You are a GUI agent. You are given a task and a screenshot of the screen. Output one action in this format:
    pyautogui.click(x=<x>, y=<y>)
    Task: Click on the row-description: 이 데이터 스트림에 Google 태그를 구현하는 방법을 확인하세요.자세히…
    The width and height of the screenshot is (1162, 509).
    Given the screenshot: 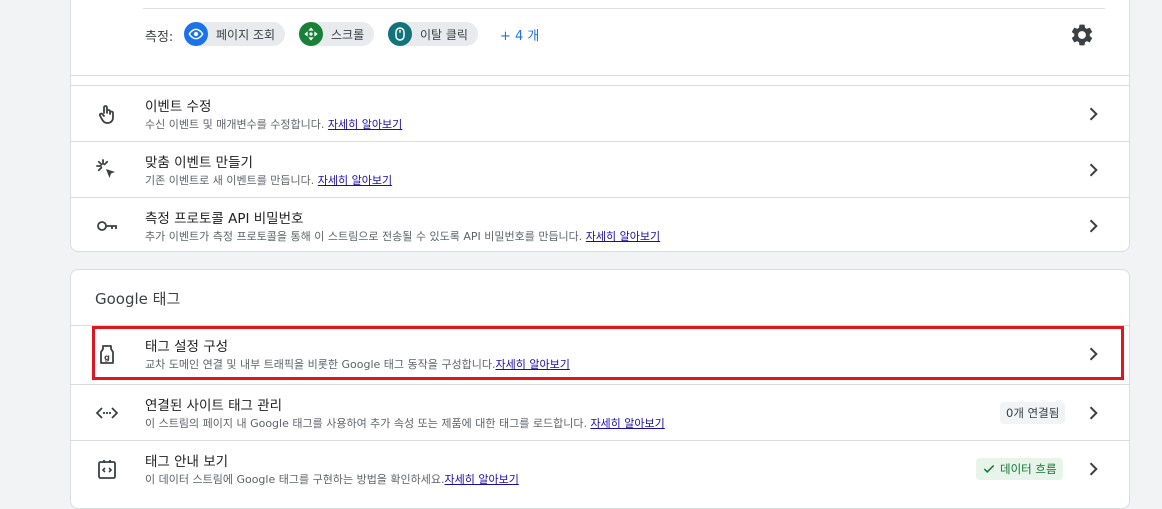 What is the action you would take?
    pyautogui.click(x=332, y=479)
    